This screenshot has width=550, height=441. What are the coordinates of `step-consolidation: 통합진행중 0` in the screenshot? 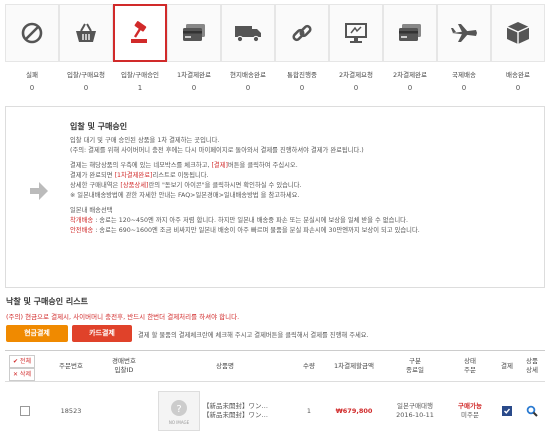 It's located at (302, 51).